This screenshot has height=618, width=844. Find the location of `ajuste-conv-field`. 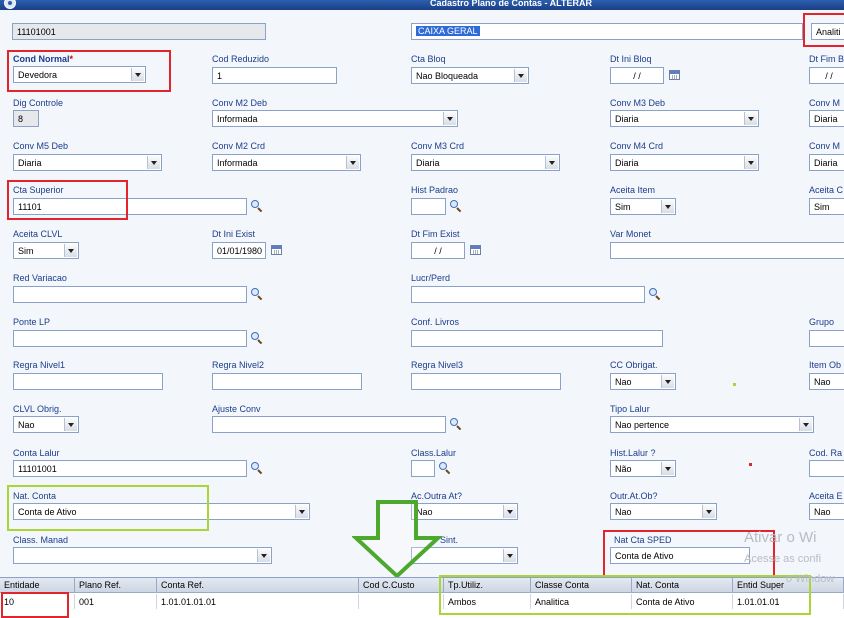

ajuste-conv-field is located at coordinates (329, 424).